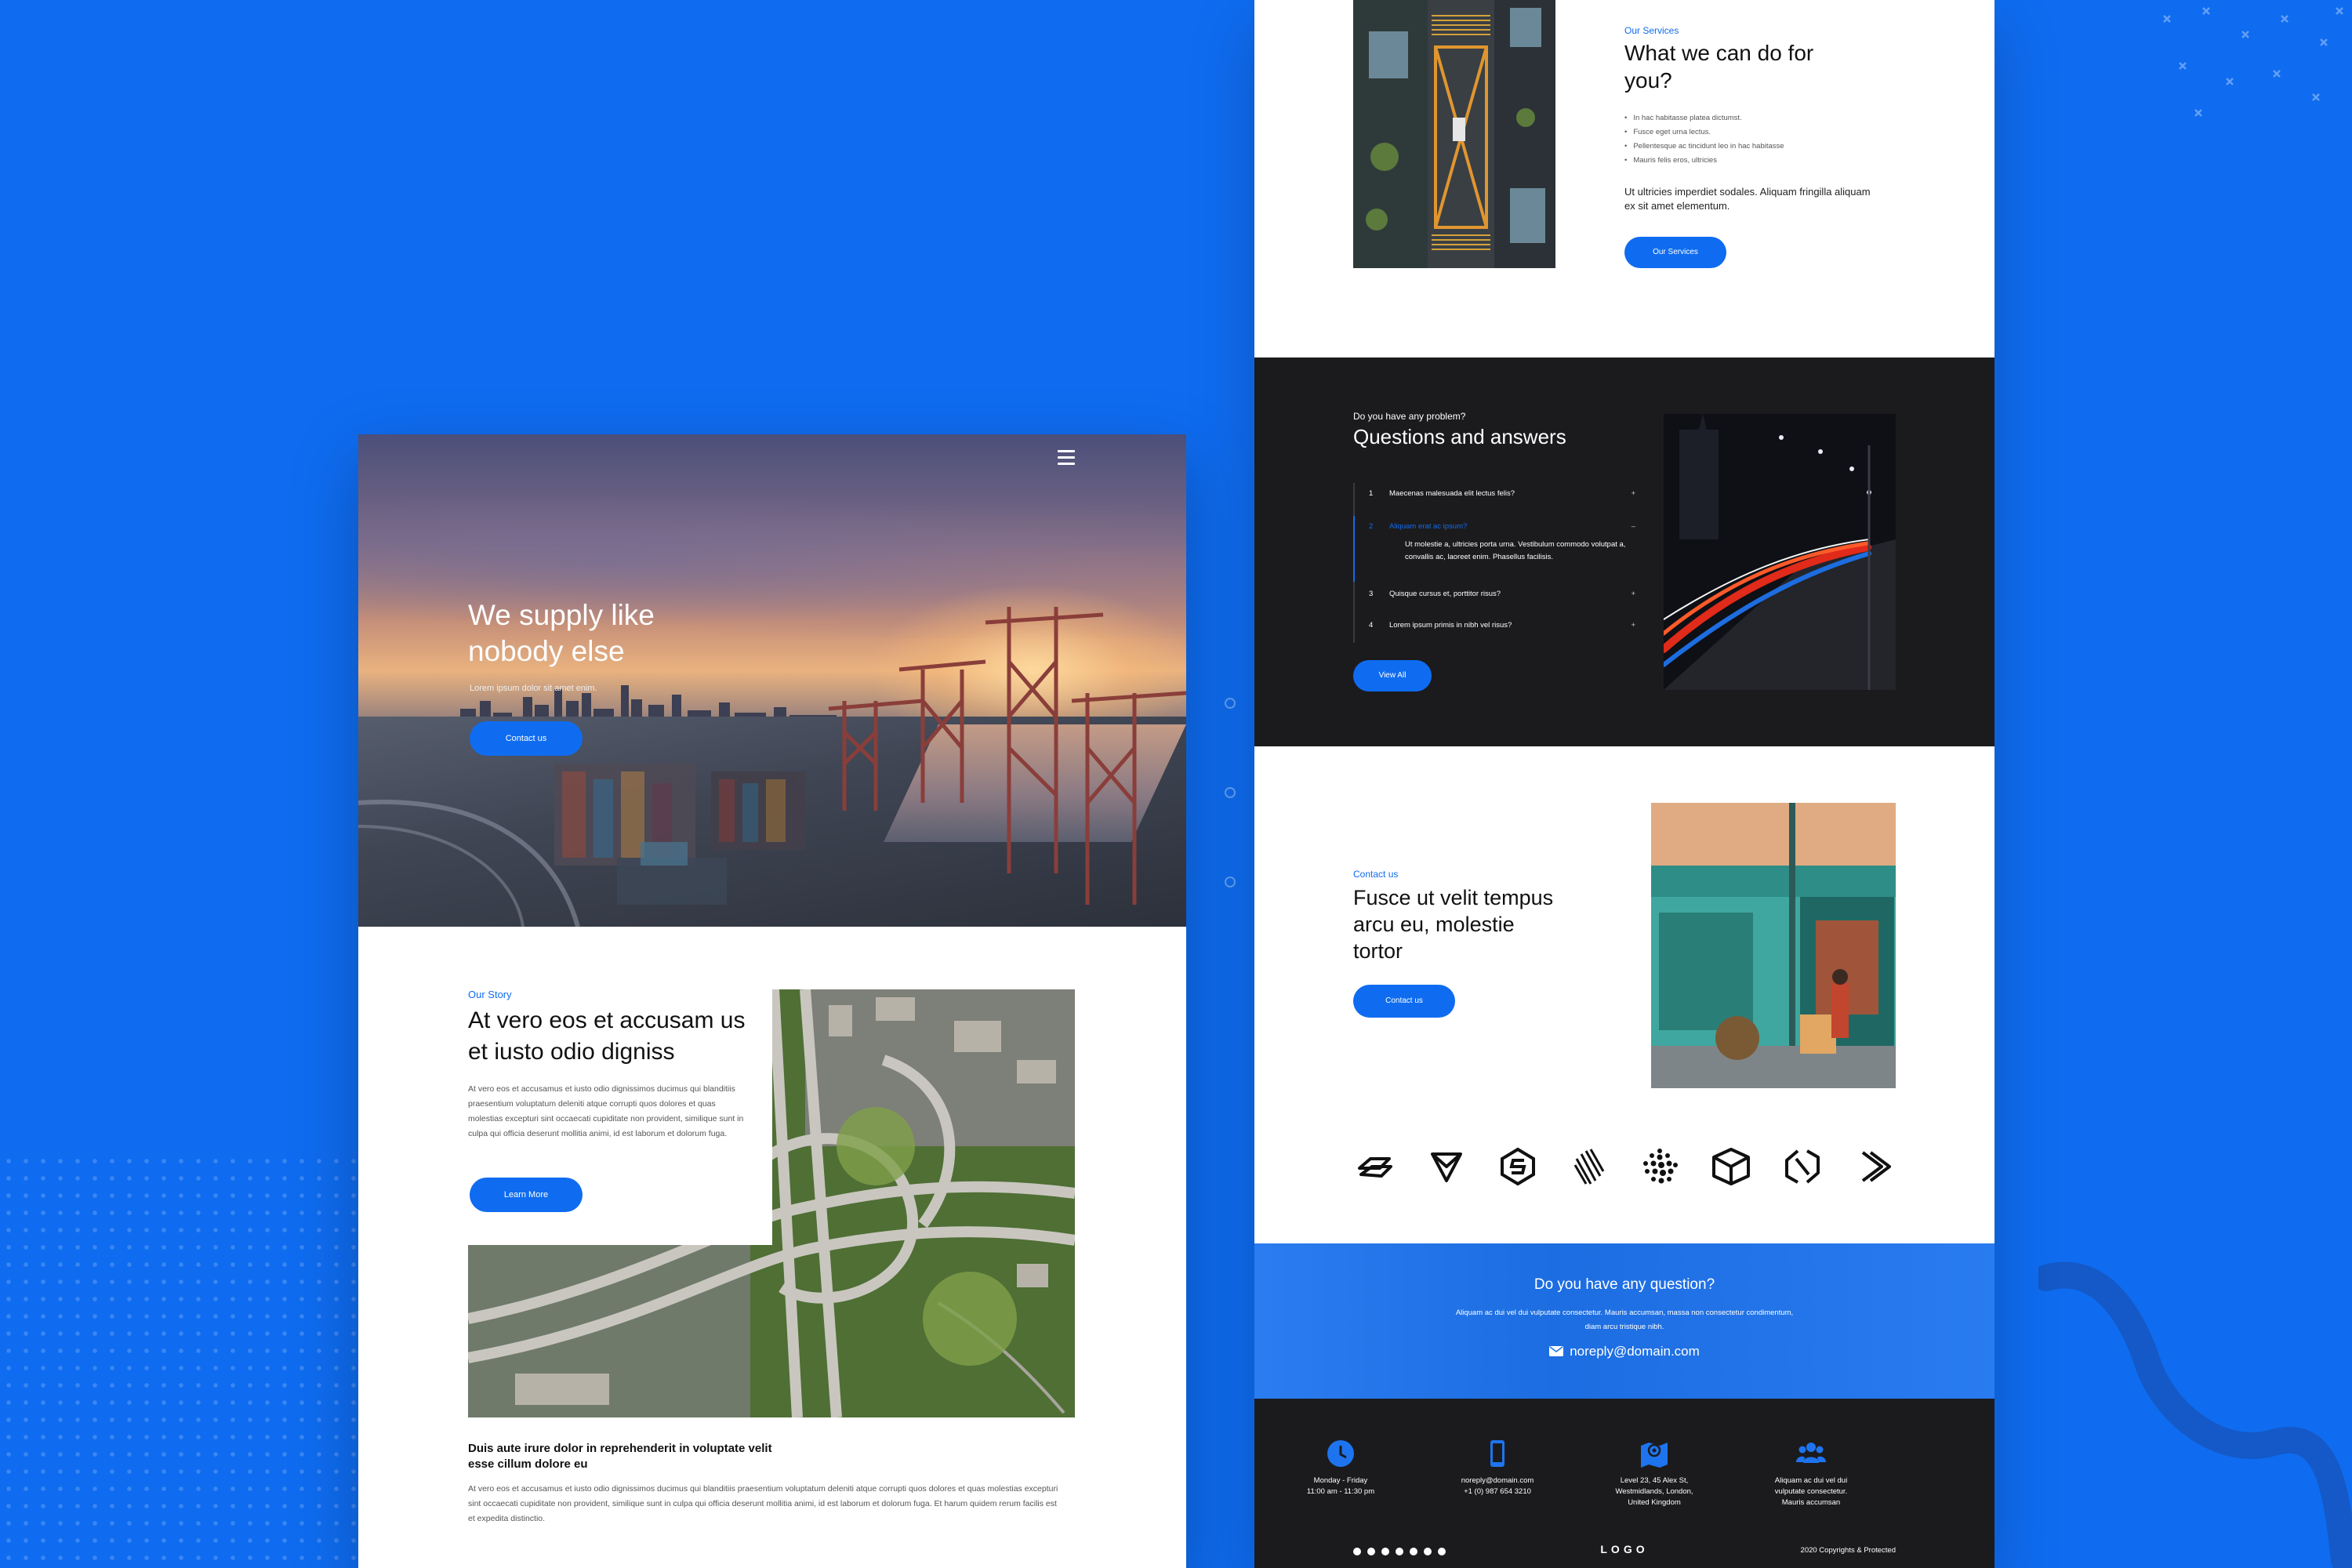  I want to click on chevron-logo, so click(1876, 1166).